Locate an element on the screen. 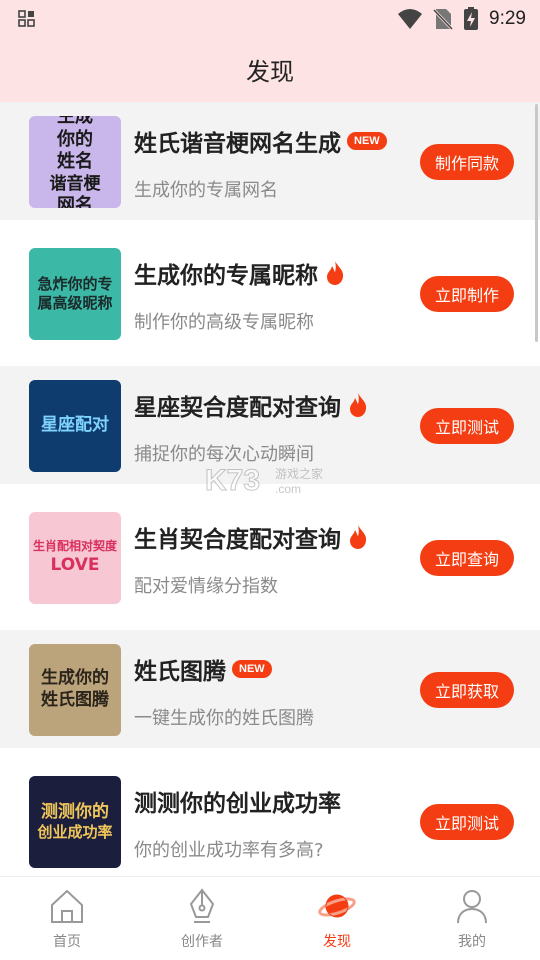 This screenshot has height=960, width=540. tab-label: 首页 is located at coordinates (67, 942).